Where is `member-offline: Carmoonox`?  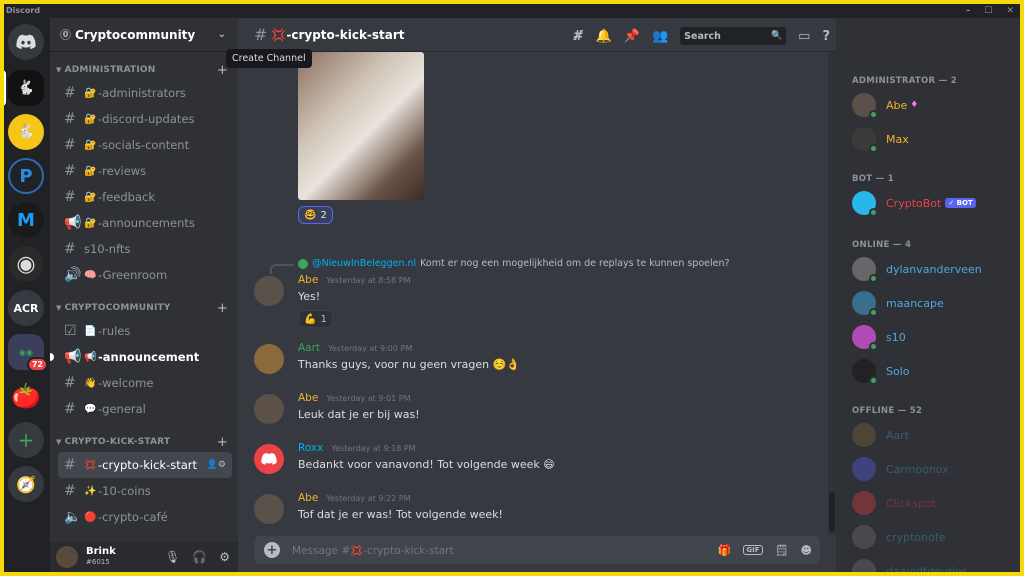
member-offline: Carmoonox is located at coordinates (900, 469).